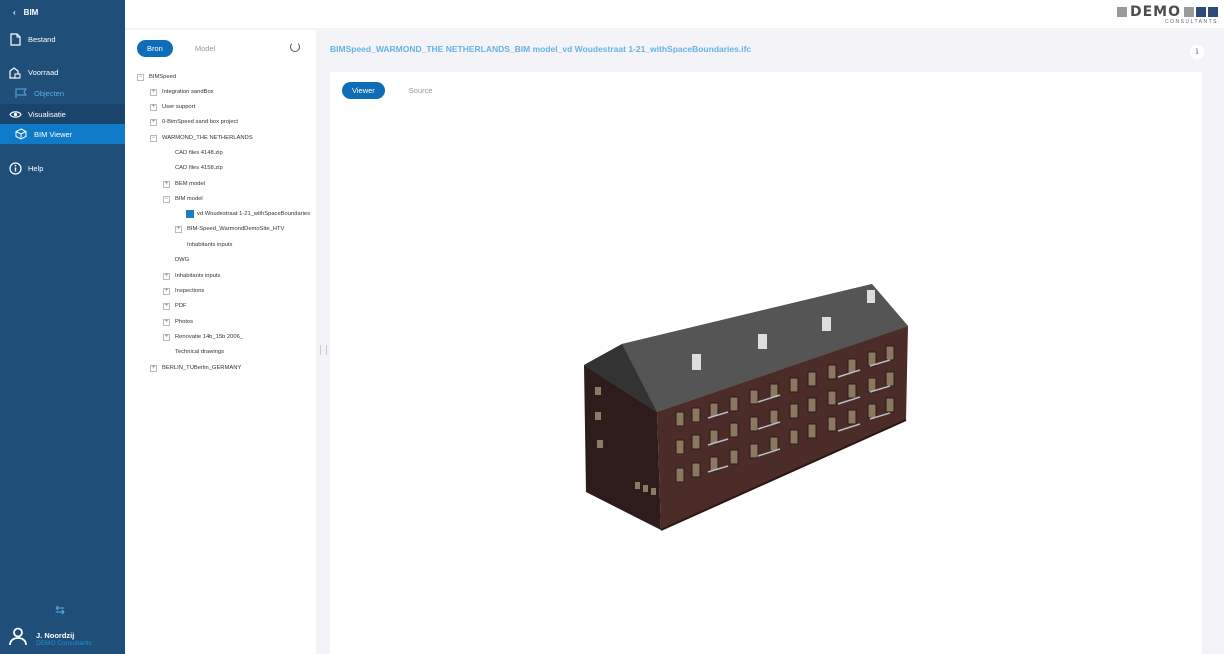  Describe the element at coordinates (205, 48) in the screenshot. I see `tab-model: Model` at that location.